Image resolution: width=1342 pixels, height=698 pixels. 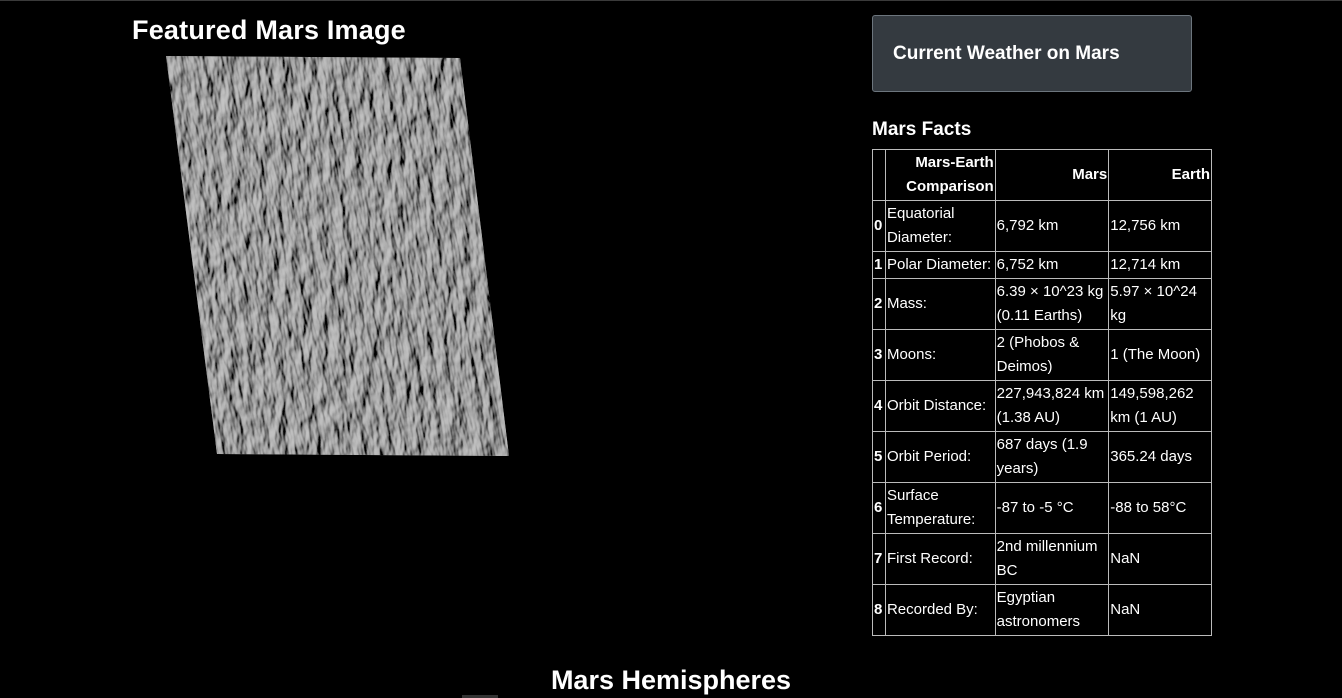 I want to click on table-row: 8 Recorded By: Egyptian astronomers NaN, so click(x=1042, y=610).